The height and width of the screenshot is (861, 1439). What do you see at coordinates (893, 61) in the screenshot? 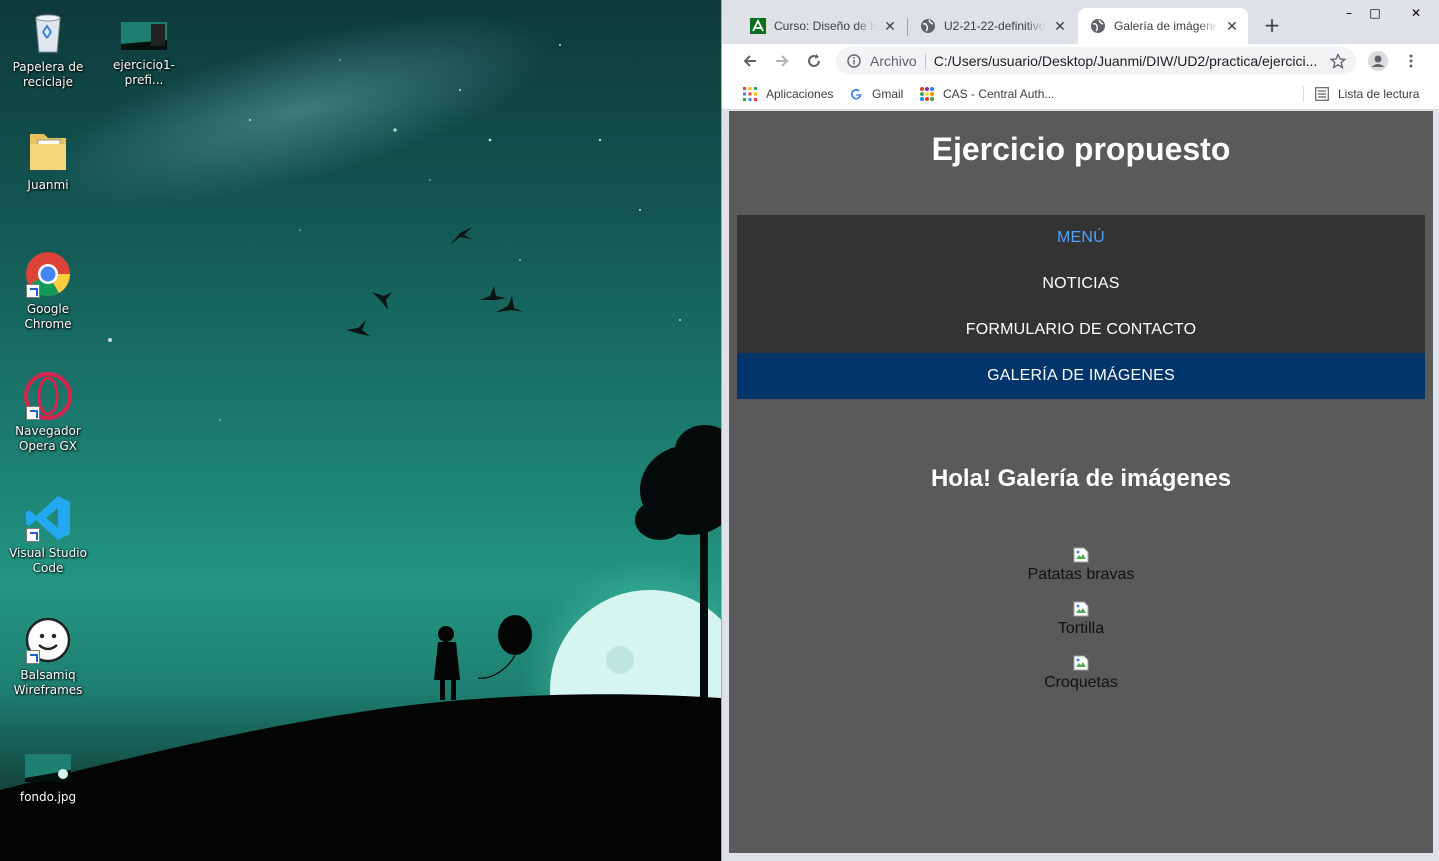
I see `url-scheme-label: Archivo` at bounding box center [893, 61].